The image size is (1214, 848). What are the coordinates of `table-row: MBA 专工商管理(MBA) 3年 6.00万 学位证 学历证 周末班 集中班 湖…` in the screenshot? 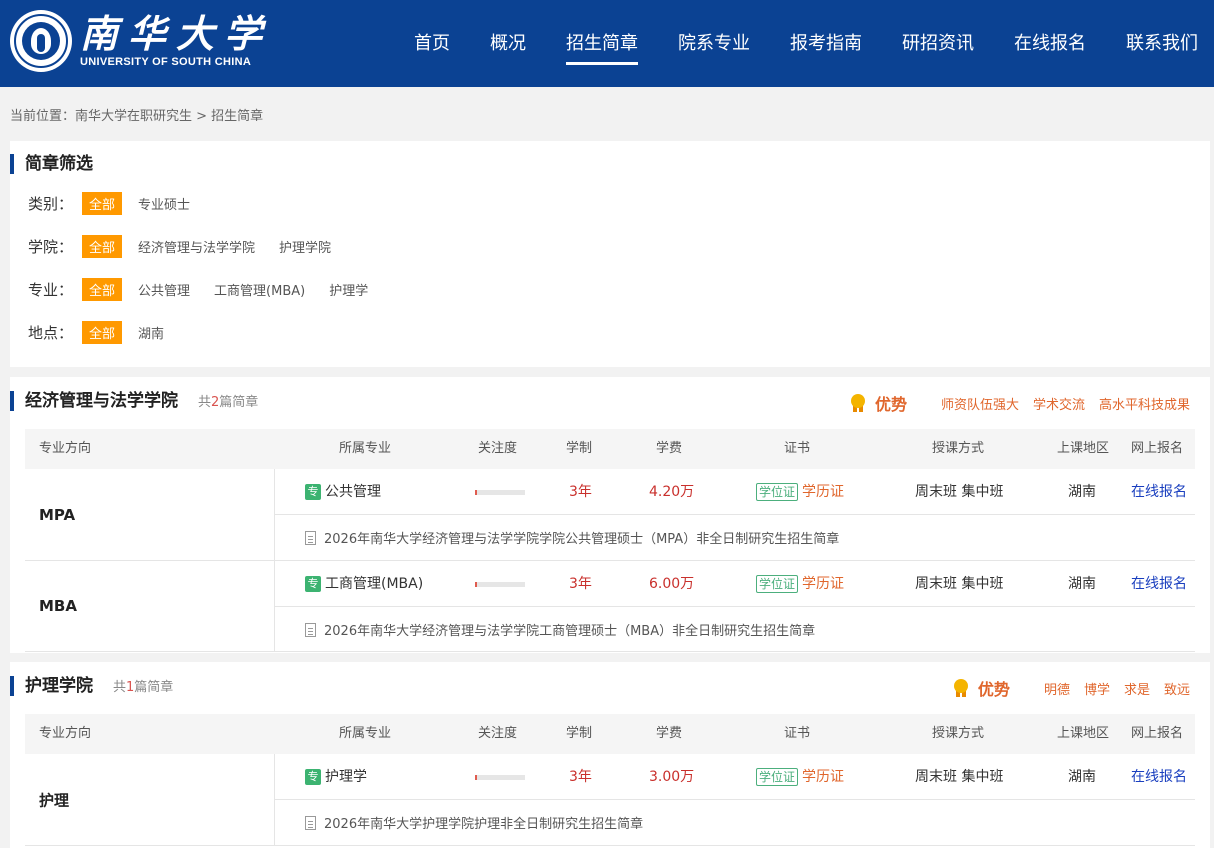 It's located at (610, 606).